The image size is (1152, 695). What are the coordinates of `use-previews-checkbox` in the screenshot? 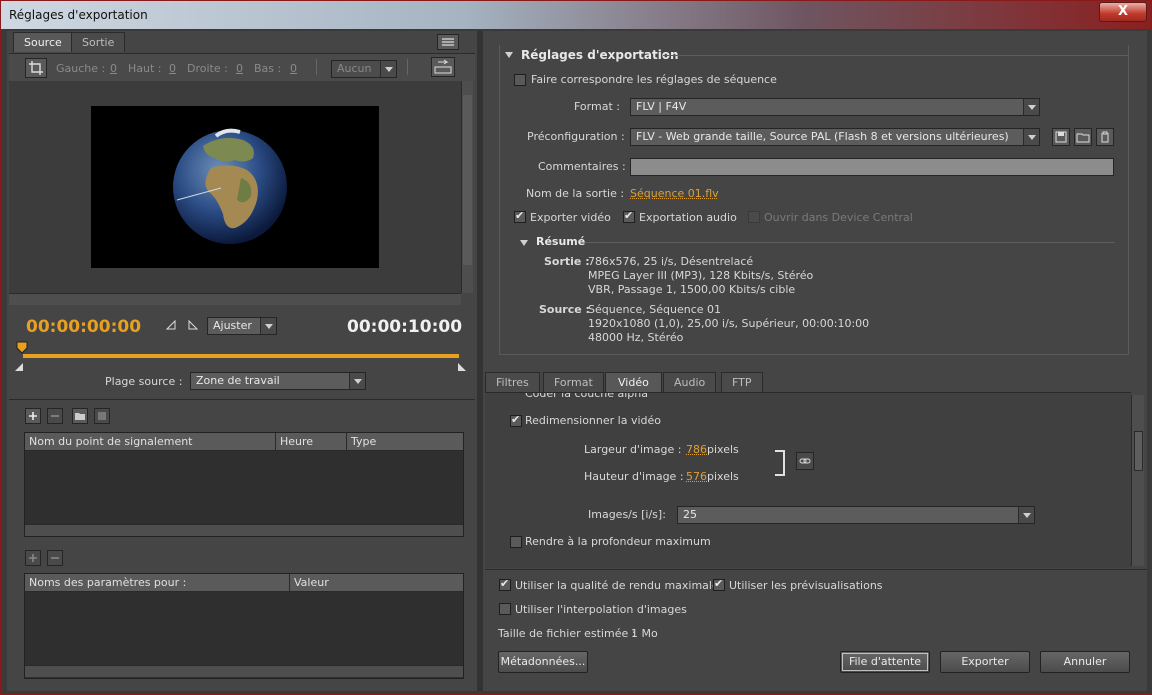 It's located at (719, 584).